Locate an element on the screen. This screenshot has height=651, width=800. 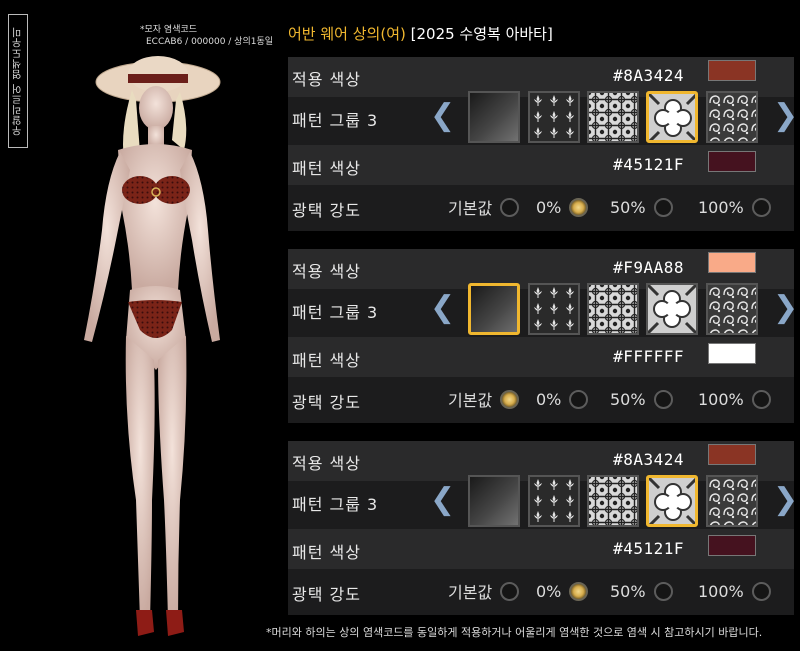
apply-color-hex: #F9AA88 is located at coordinates (648, 267).